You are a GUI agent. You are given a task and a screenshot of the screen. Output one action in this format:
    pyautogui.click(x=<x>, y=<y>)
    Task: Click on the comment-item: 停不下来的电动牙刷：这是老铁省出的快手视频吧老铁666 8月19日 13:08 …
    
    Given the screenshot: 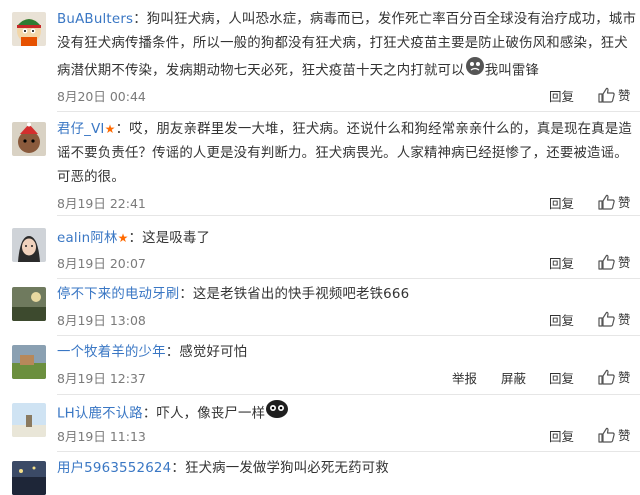 What is the action you would take?
    pyautogui.click(x=320, y=307)
    